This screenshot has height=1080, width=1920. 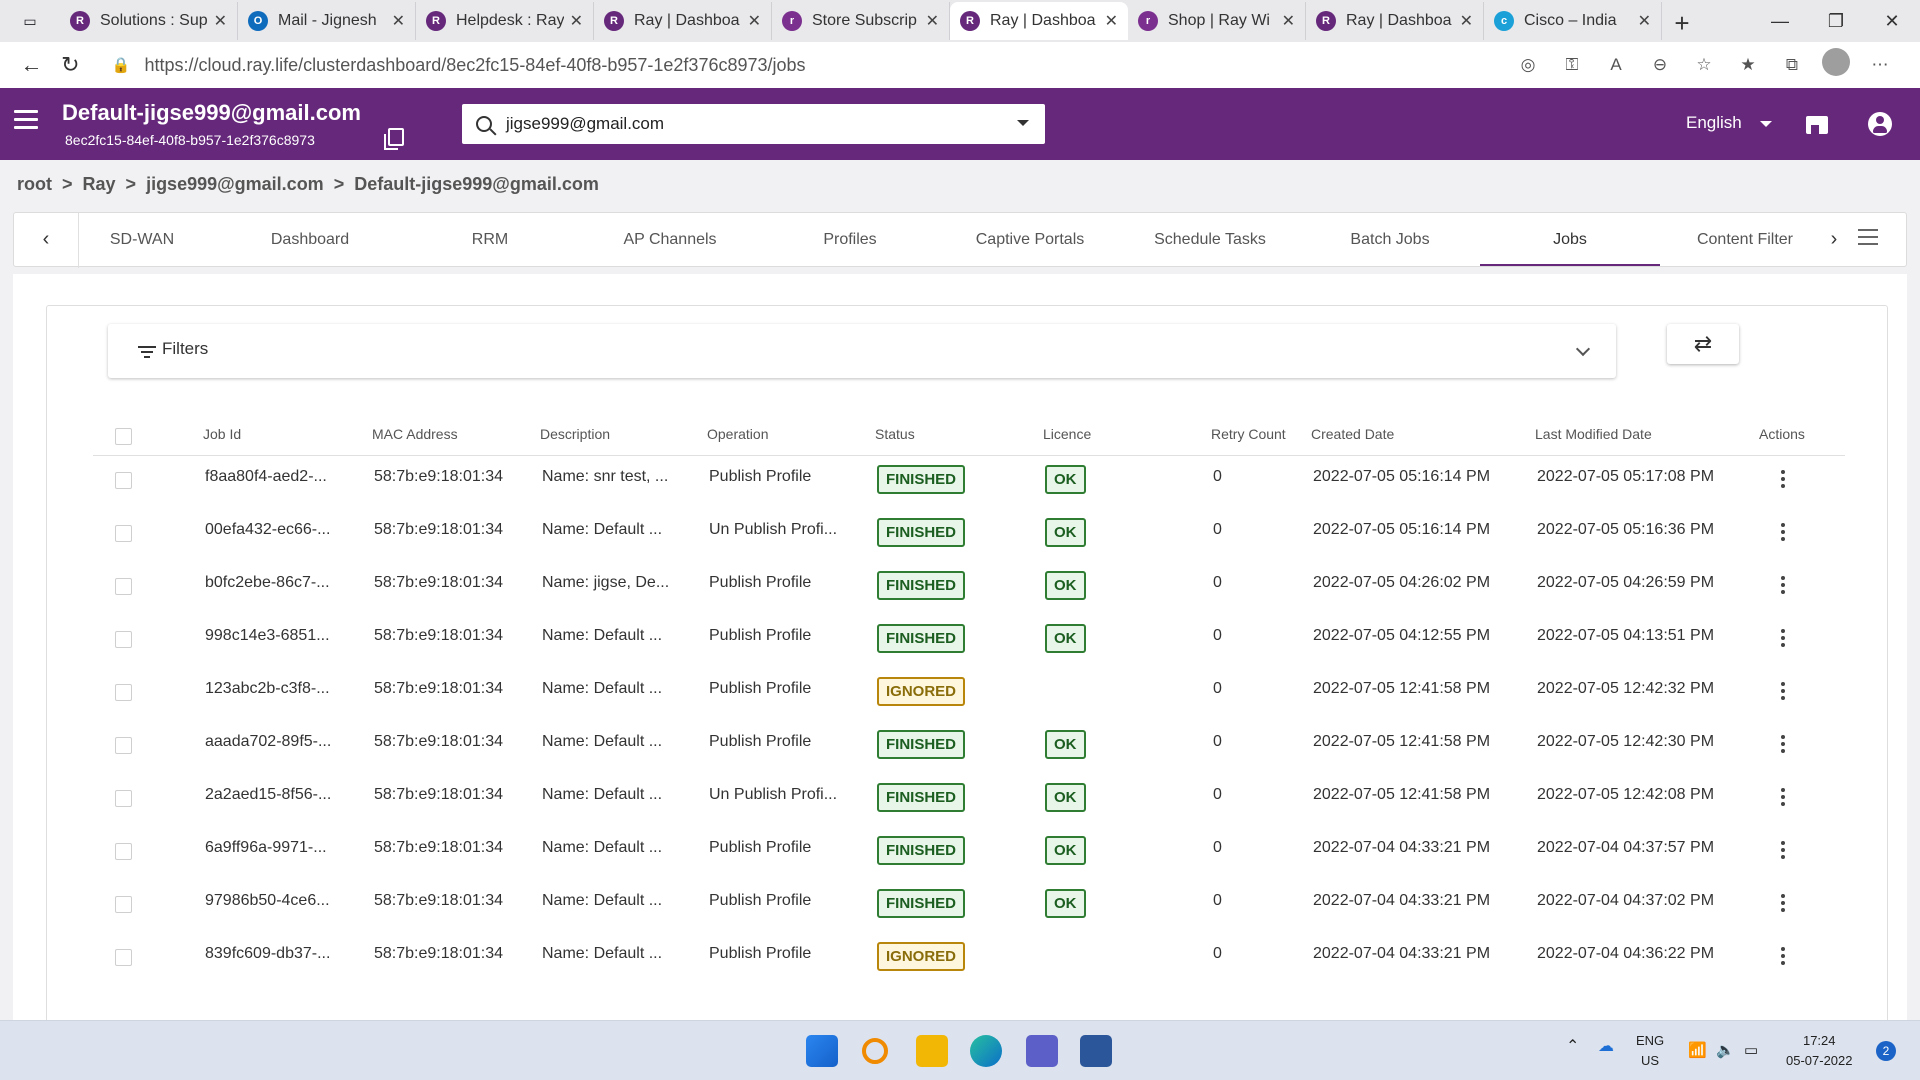 What do you see at coordinates (1572, 1047) in the screenshot?
I see `tray-chevron-icon: ⌃` at bounding box center [1572, 1047].